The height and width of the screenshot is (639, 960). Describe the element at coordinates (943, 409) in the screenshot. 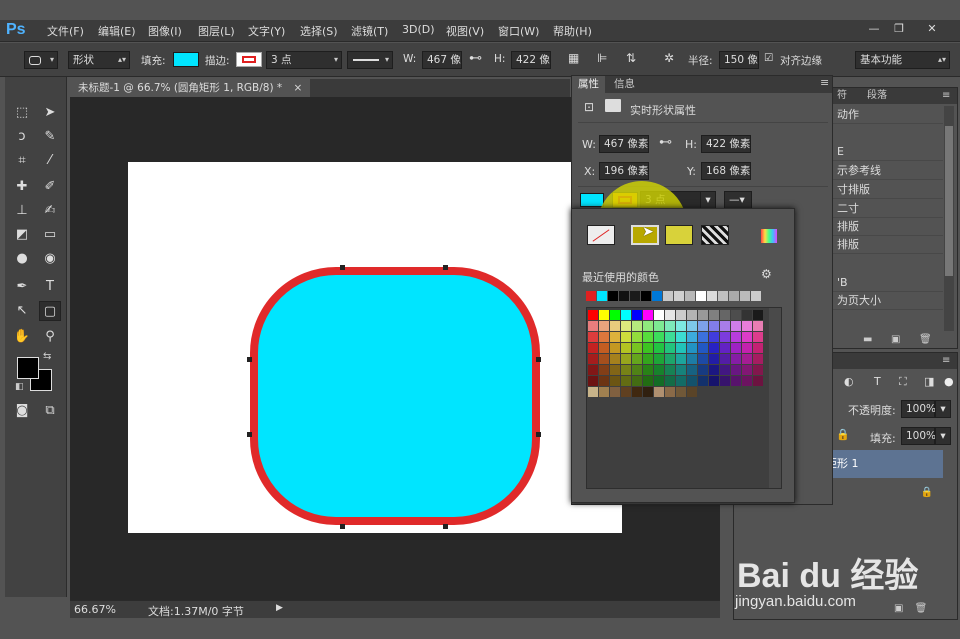

I see `chevron-down-icon: ▾` at that location.